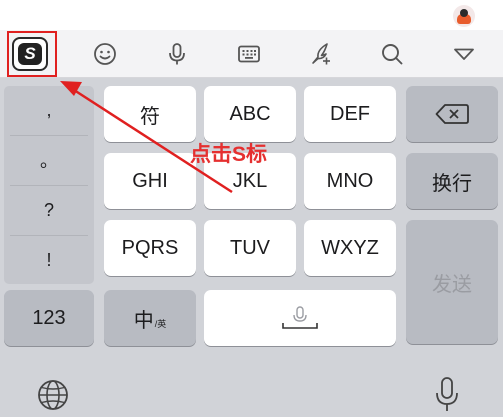 The image size is (503, 417). Describe the element at coordinates (249, 54) in the screenshot. I see `keyboard-icon` at that location.